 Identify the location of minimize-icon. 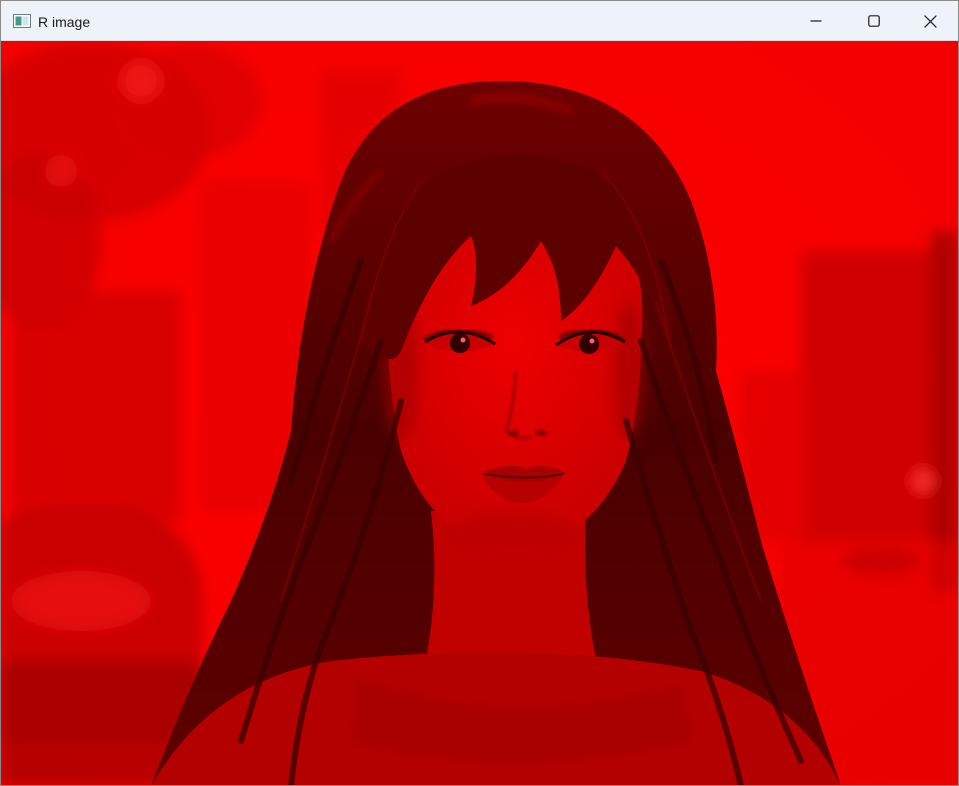
(816, 21).